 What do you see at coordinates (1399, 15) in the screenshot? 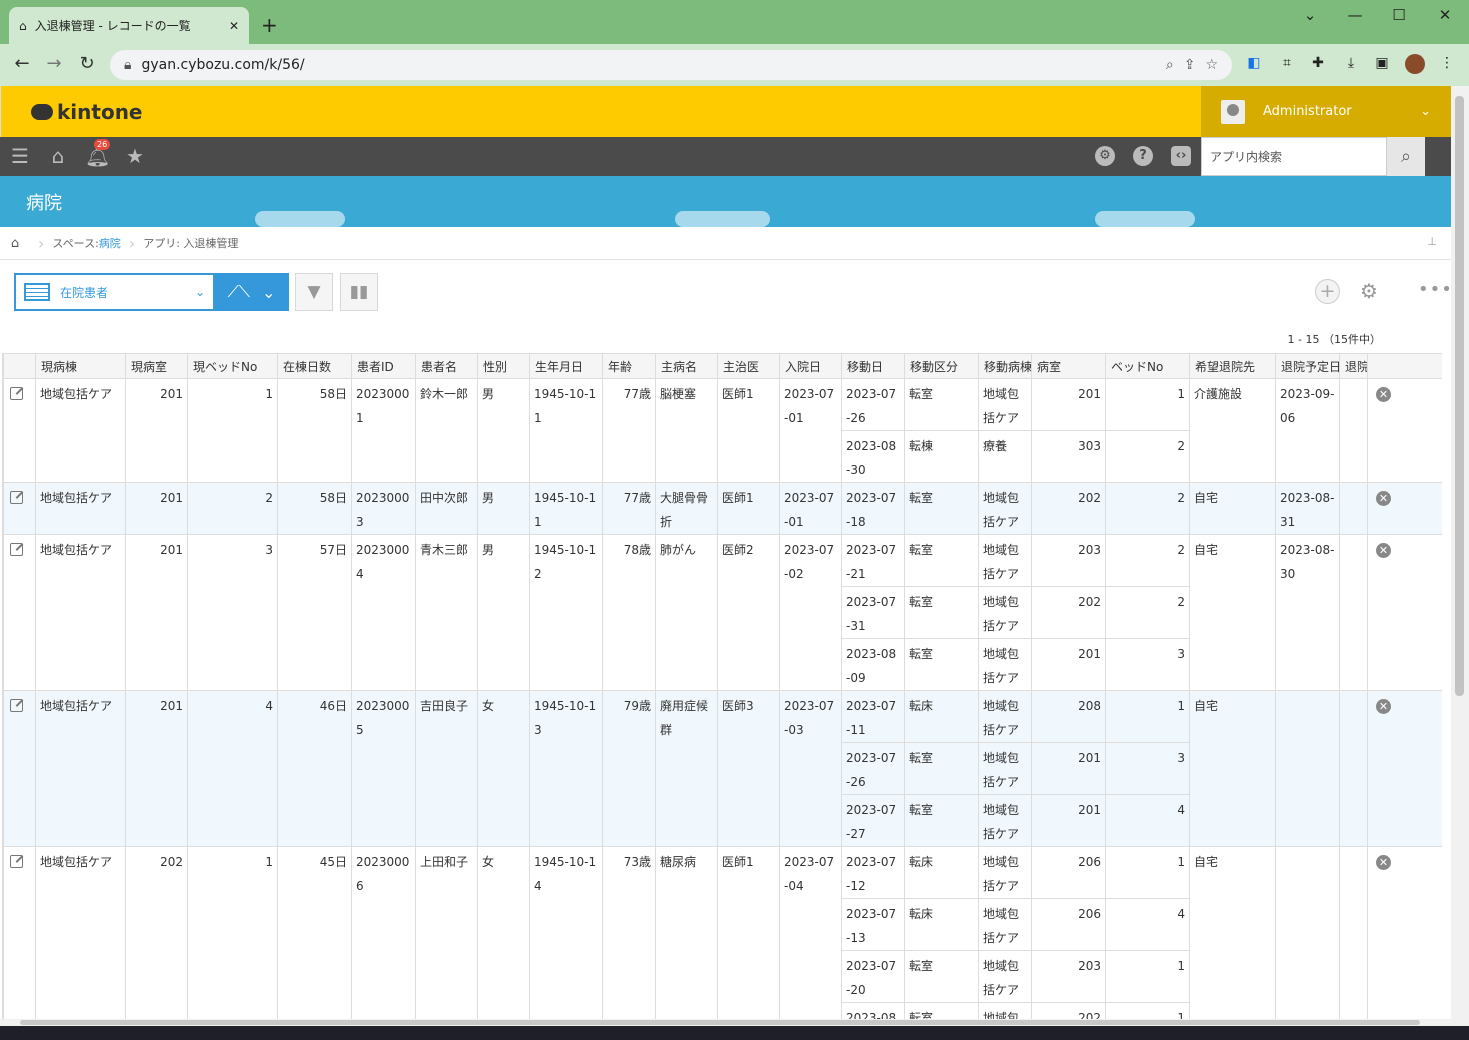
I see `maximize-button: ☐` at bounding box center [1399, 15].